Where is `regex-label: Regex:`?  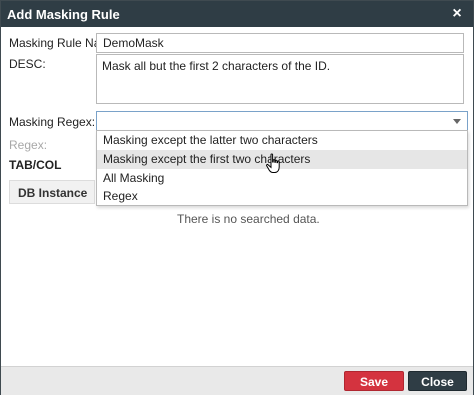
regex-label: Regex: is located at coordinates (28, 145).